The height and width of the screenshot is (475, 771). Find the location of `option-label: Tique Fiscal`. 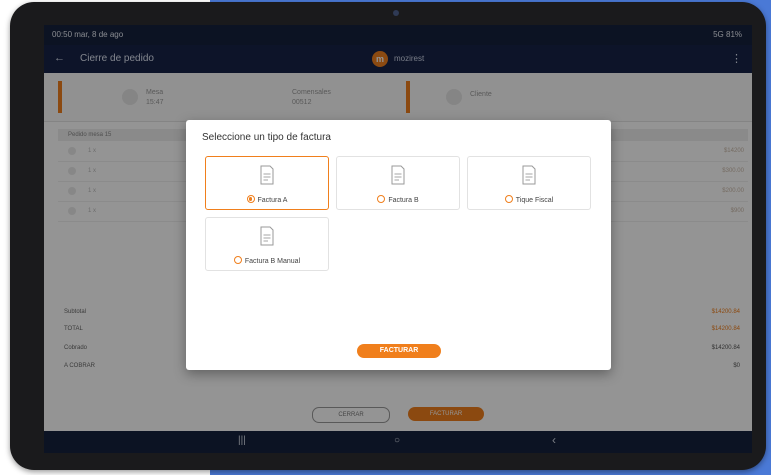

option-label: Tique Fiscal is located at coordinates (534, 200).